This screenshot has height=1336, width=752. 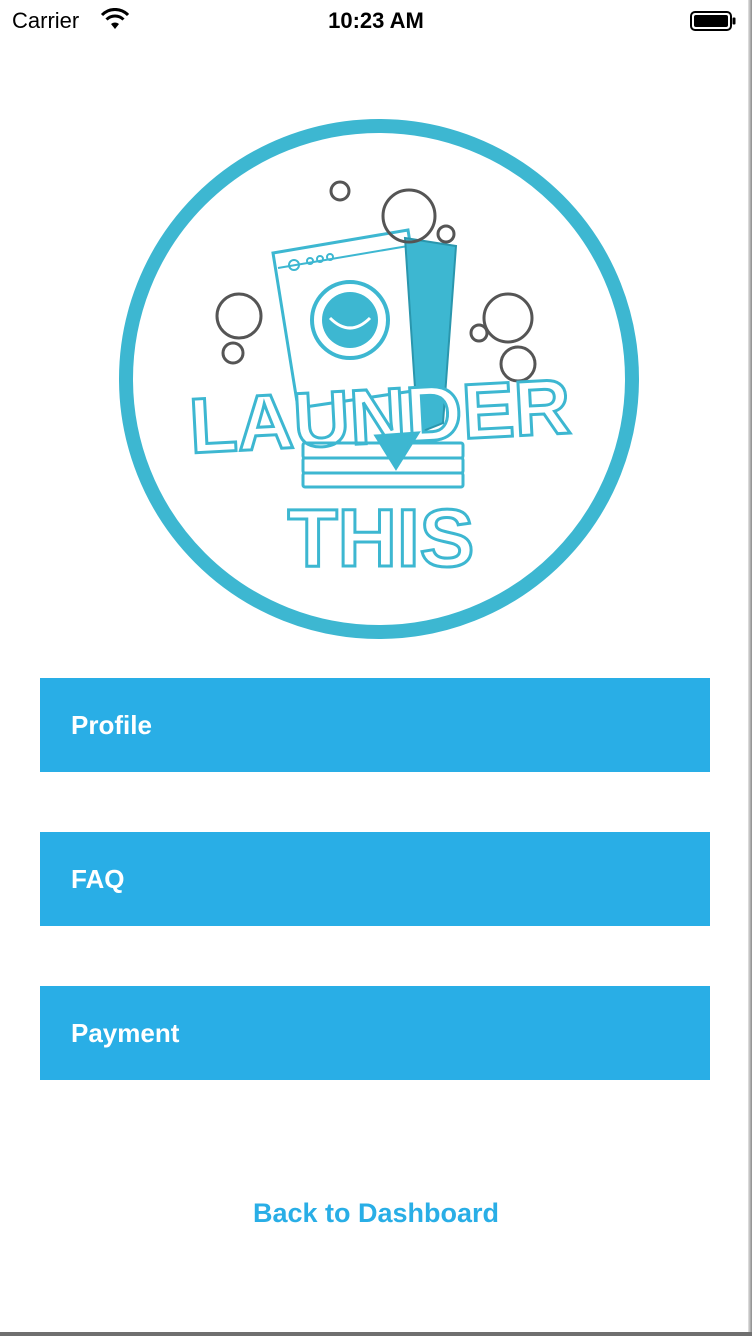 I want to click on status-bar: Carrier 10:23 AM, so click(x=376, y=20).